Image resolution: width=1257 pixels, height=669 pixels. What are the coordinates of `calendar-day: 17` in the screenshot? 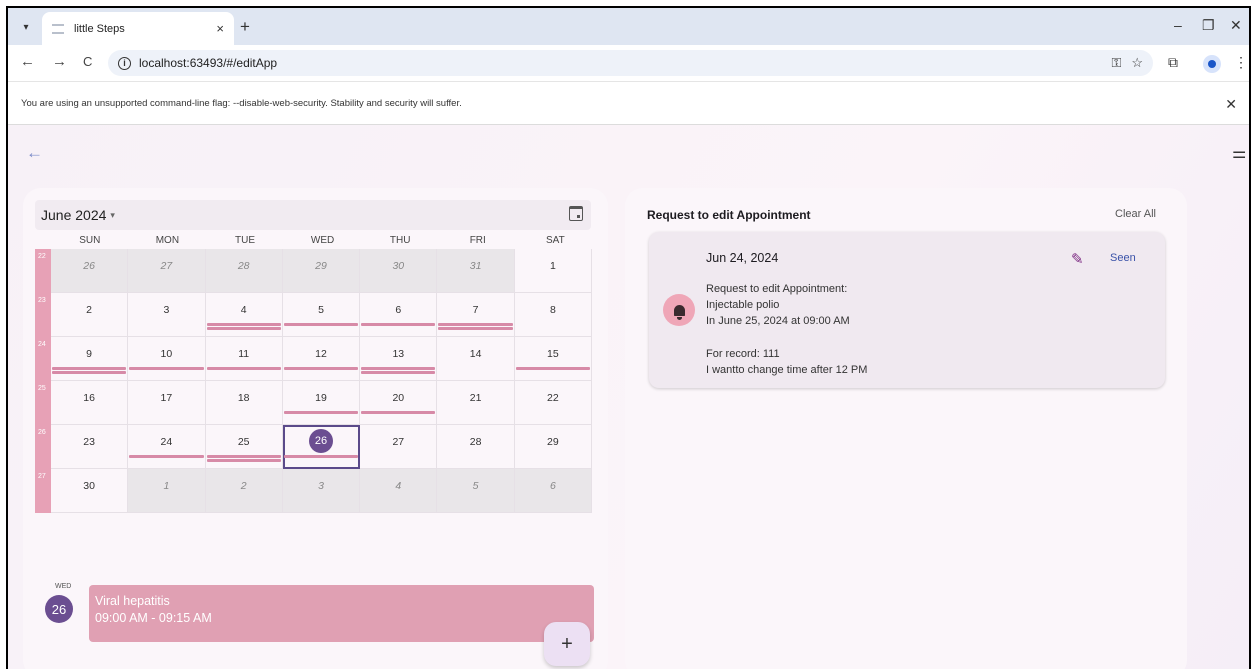 It's located at (167, 403).